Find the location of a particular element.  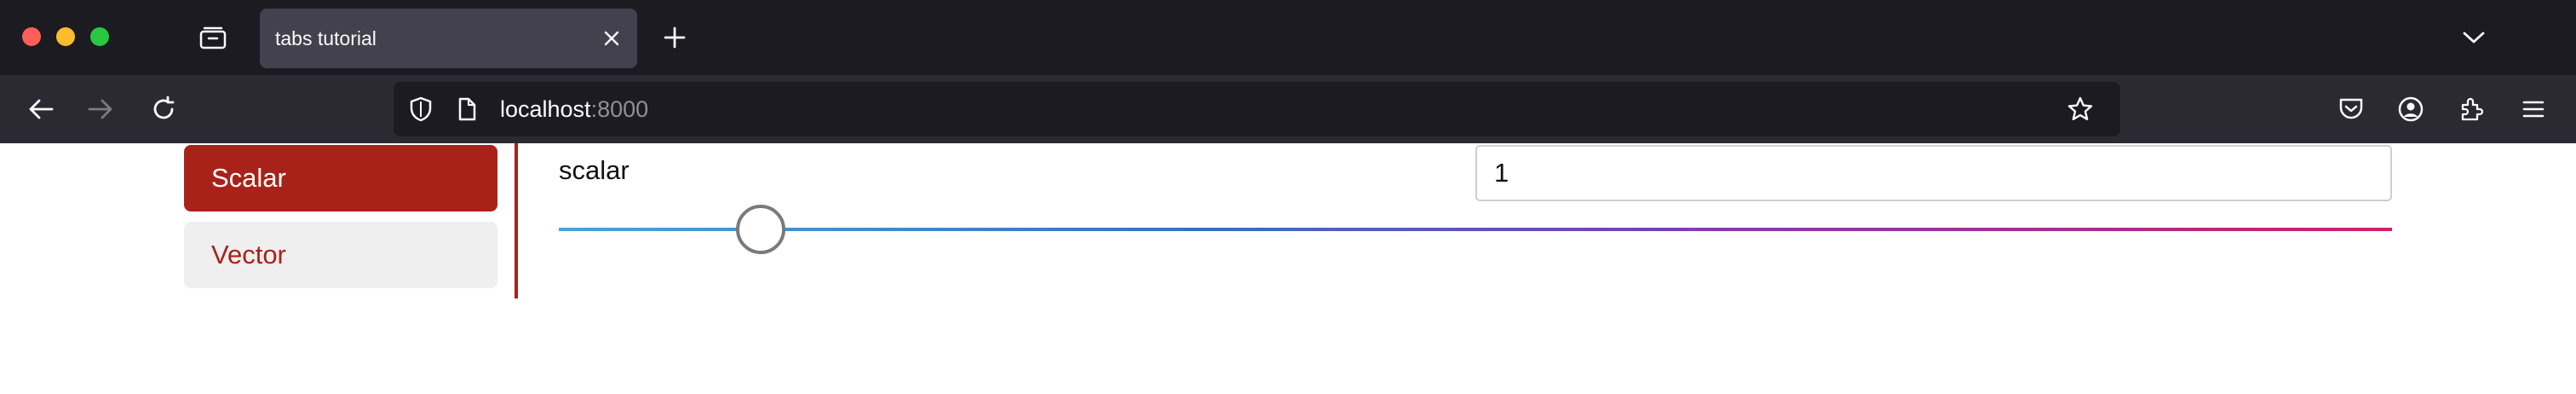

window-maximize-button is located at coordinates (100, 36).